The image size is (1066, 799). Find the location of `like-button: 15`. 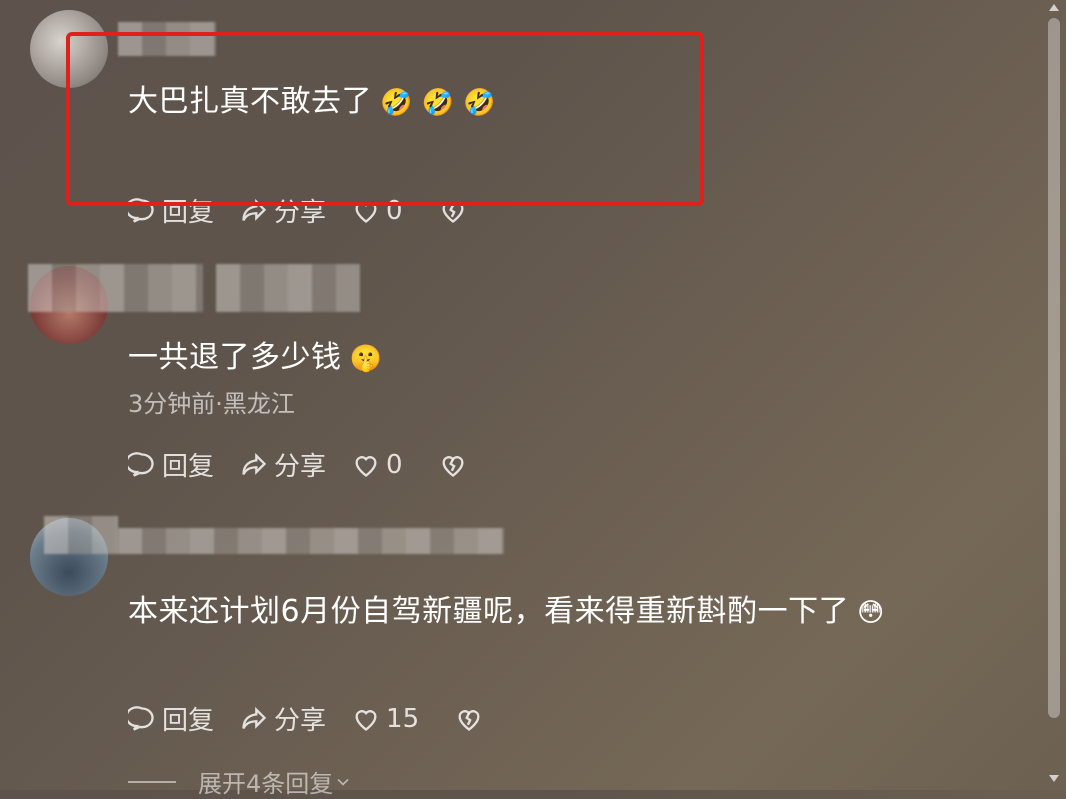

like-button: 15 is located at coordinates (385, 719).